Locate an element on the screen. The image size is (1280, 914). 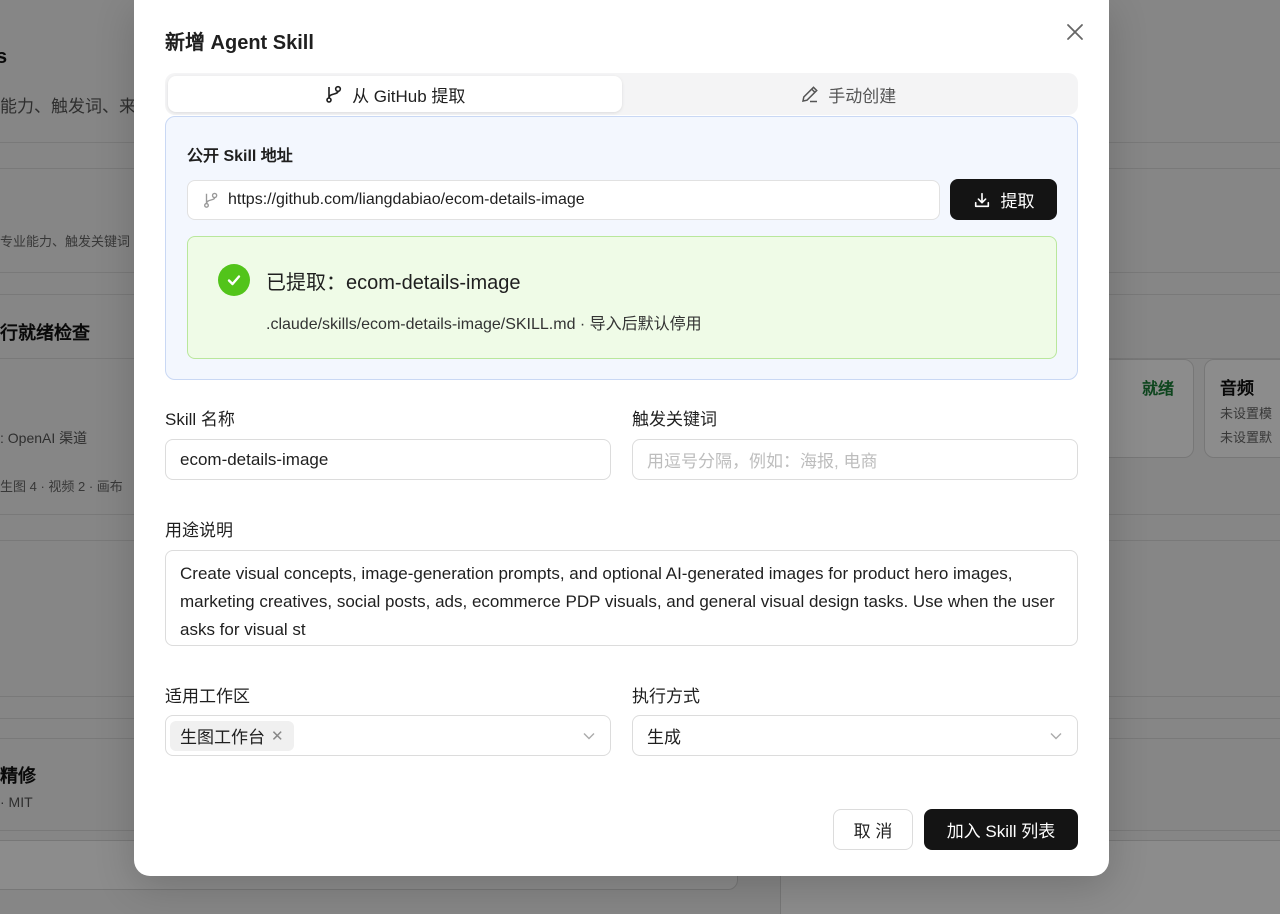
workspace-tag-label: 生图工作台 is located at coordinates (222, 737).